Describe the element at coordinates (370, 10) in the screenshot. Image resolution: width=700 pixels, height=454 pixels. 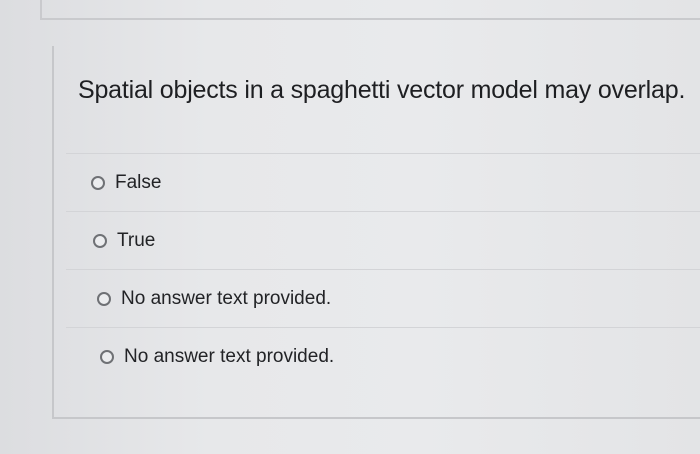
I see `previous-question-card-edge` at that location.